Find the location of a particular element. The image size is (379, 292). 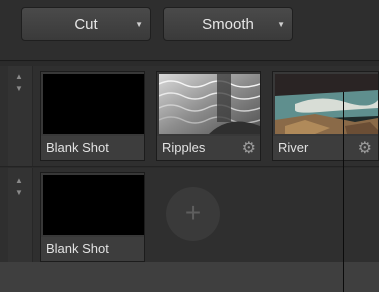

plus-icon: + is located at coordinates (193, 212).